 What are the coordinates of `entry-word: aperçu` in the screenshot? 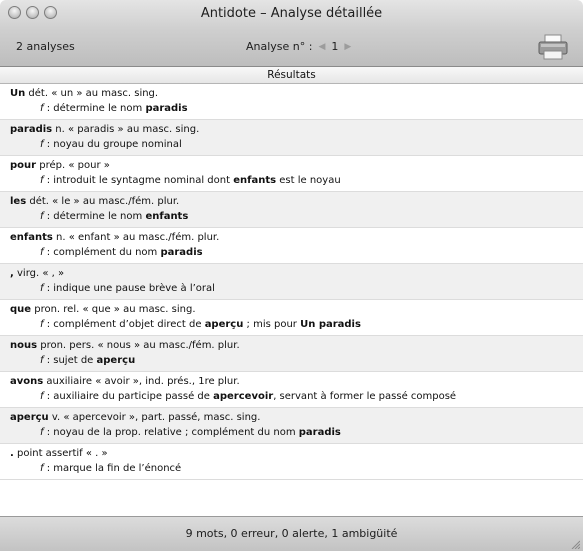 It's located at (29, 417).